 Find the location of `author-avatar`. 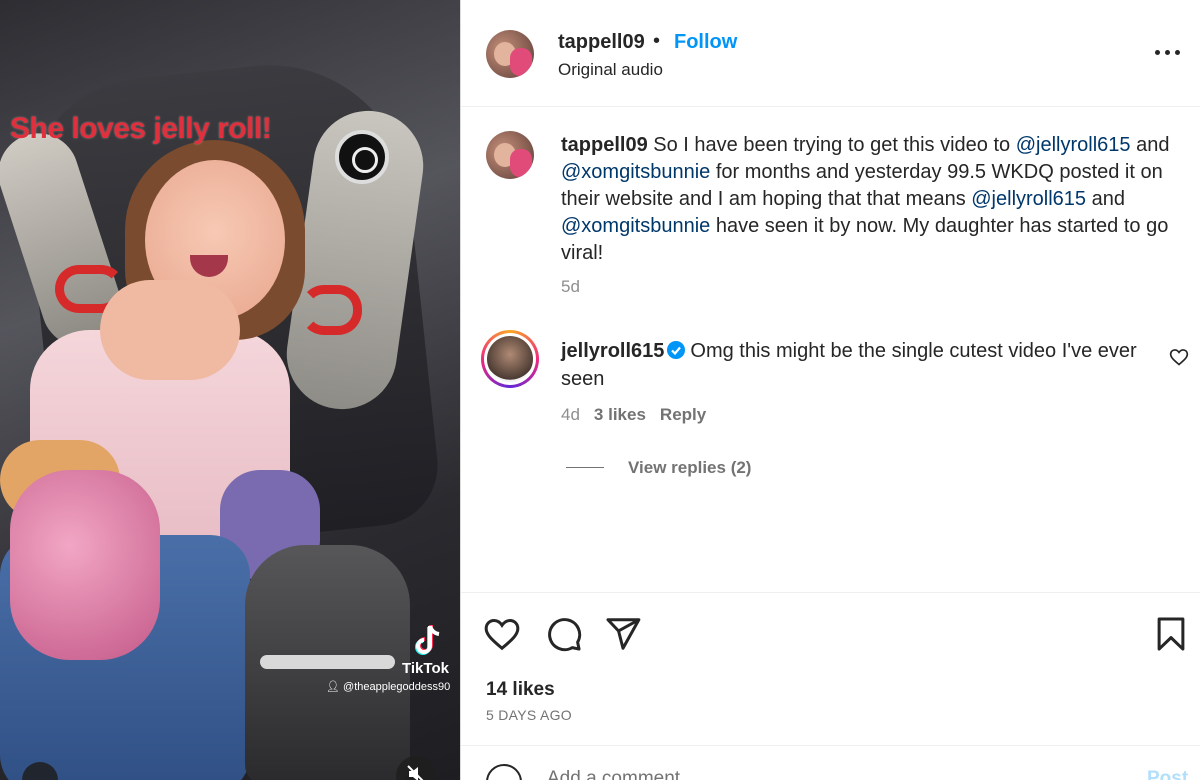

author-avatar is located at coordinates (510, 54).